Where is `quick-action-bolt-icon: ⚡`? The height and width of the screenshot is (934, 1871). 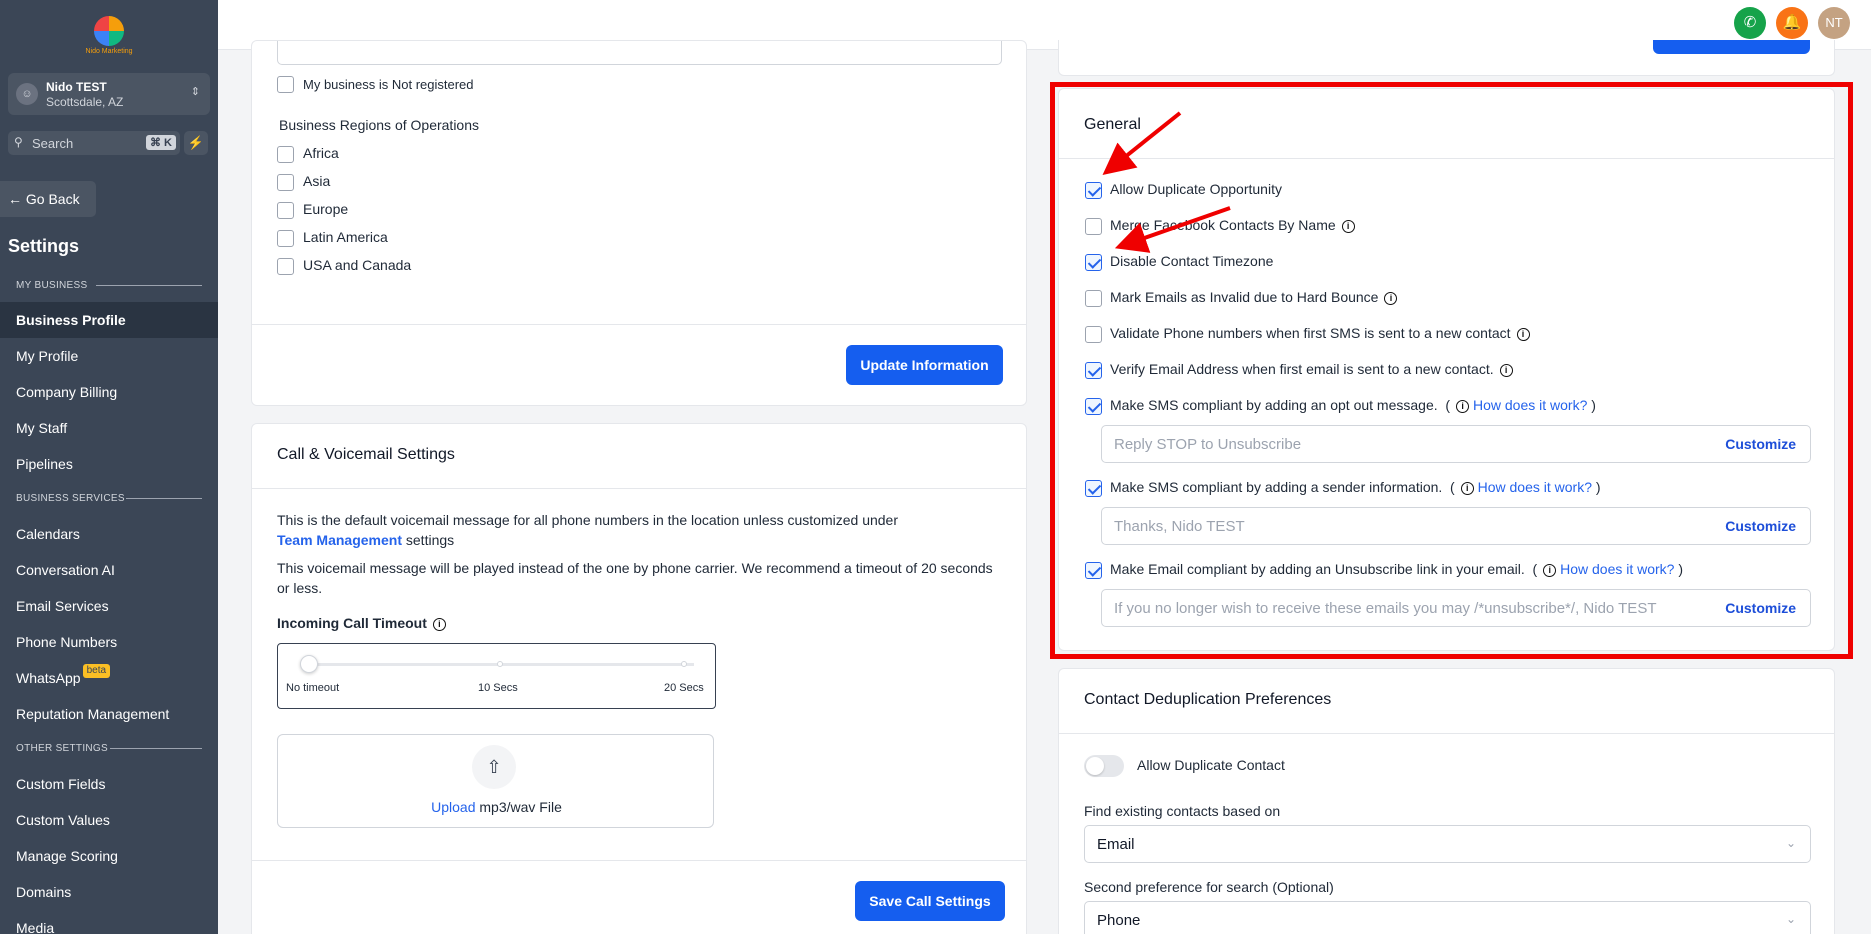 quick-action-bolt-icon: ⚡ is located at coordinates (196, 143).